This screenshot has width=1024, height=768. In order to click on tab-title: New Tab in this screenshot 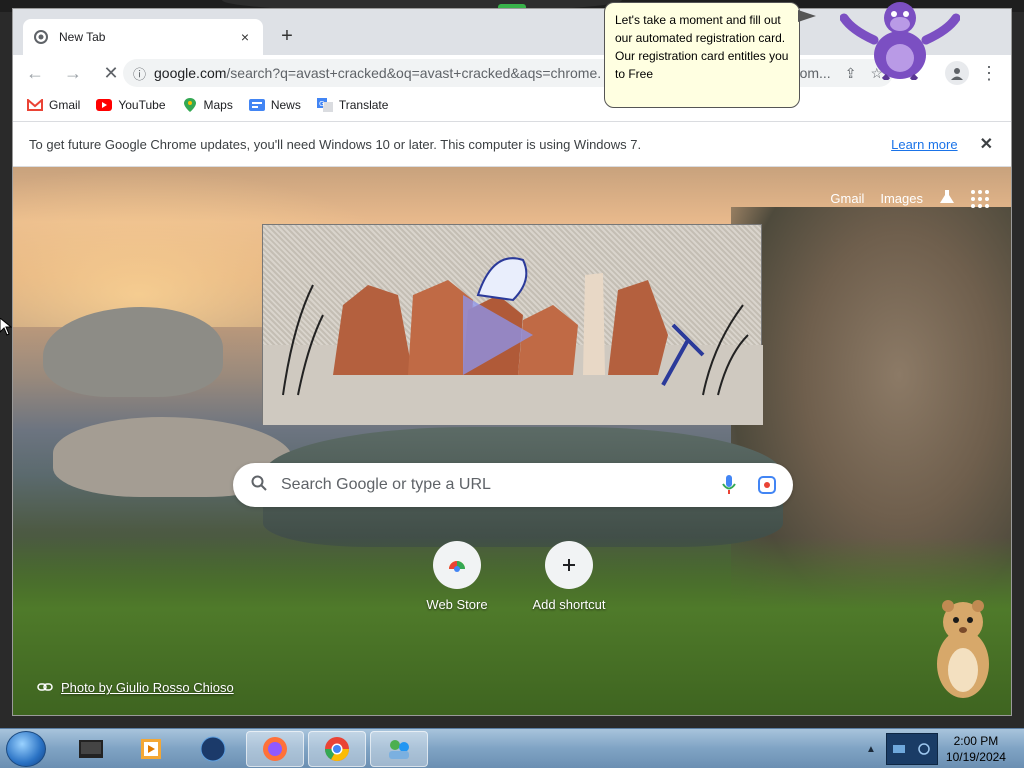, I will do `click(82, 37)`.